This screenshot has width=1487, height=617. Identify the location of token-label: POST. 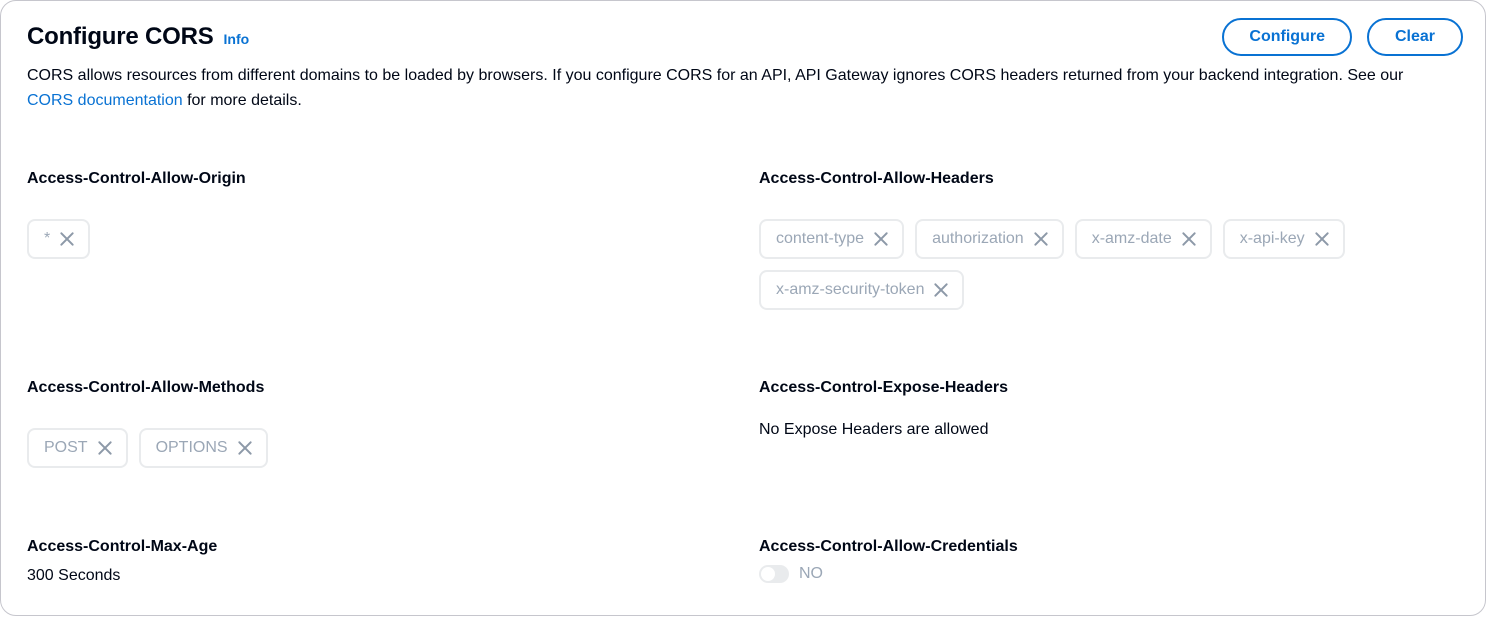
(66, 447).